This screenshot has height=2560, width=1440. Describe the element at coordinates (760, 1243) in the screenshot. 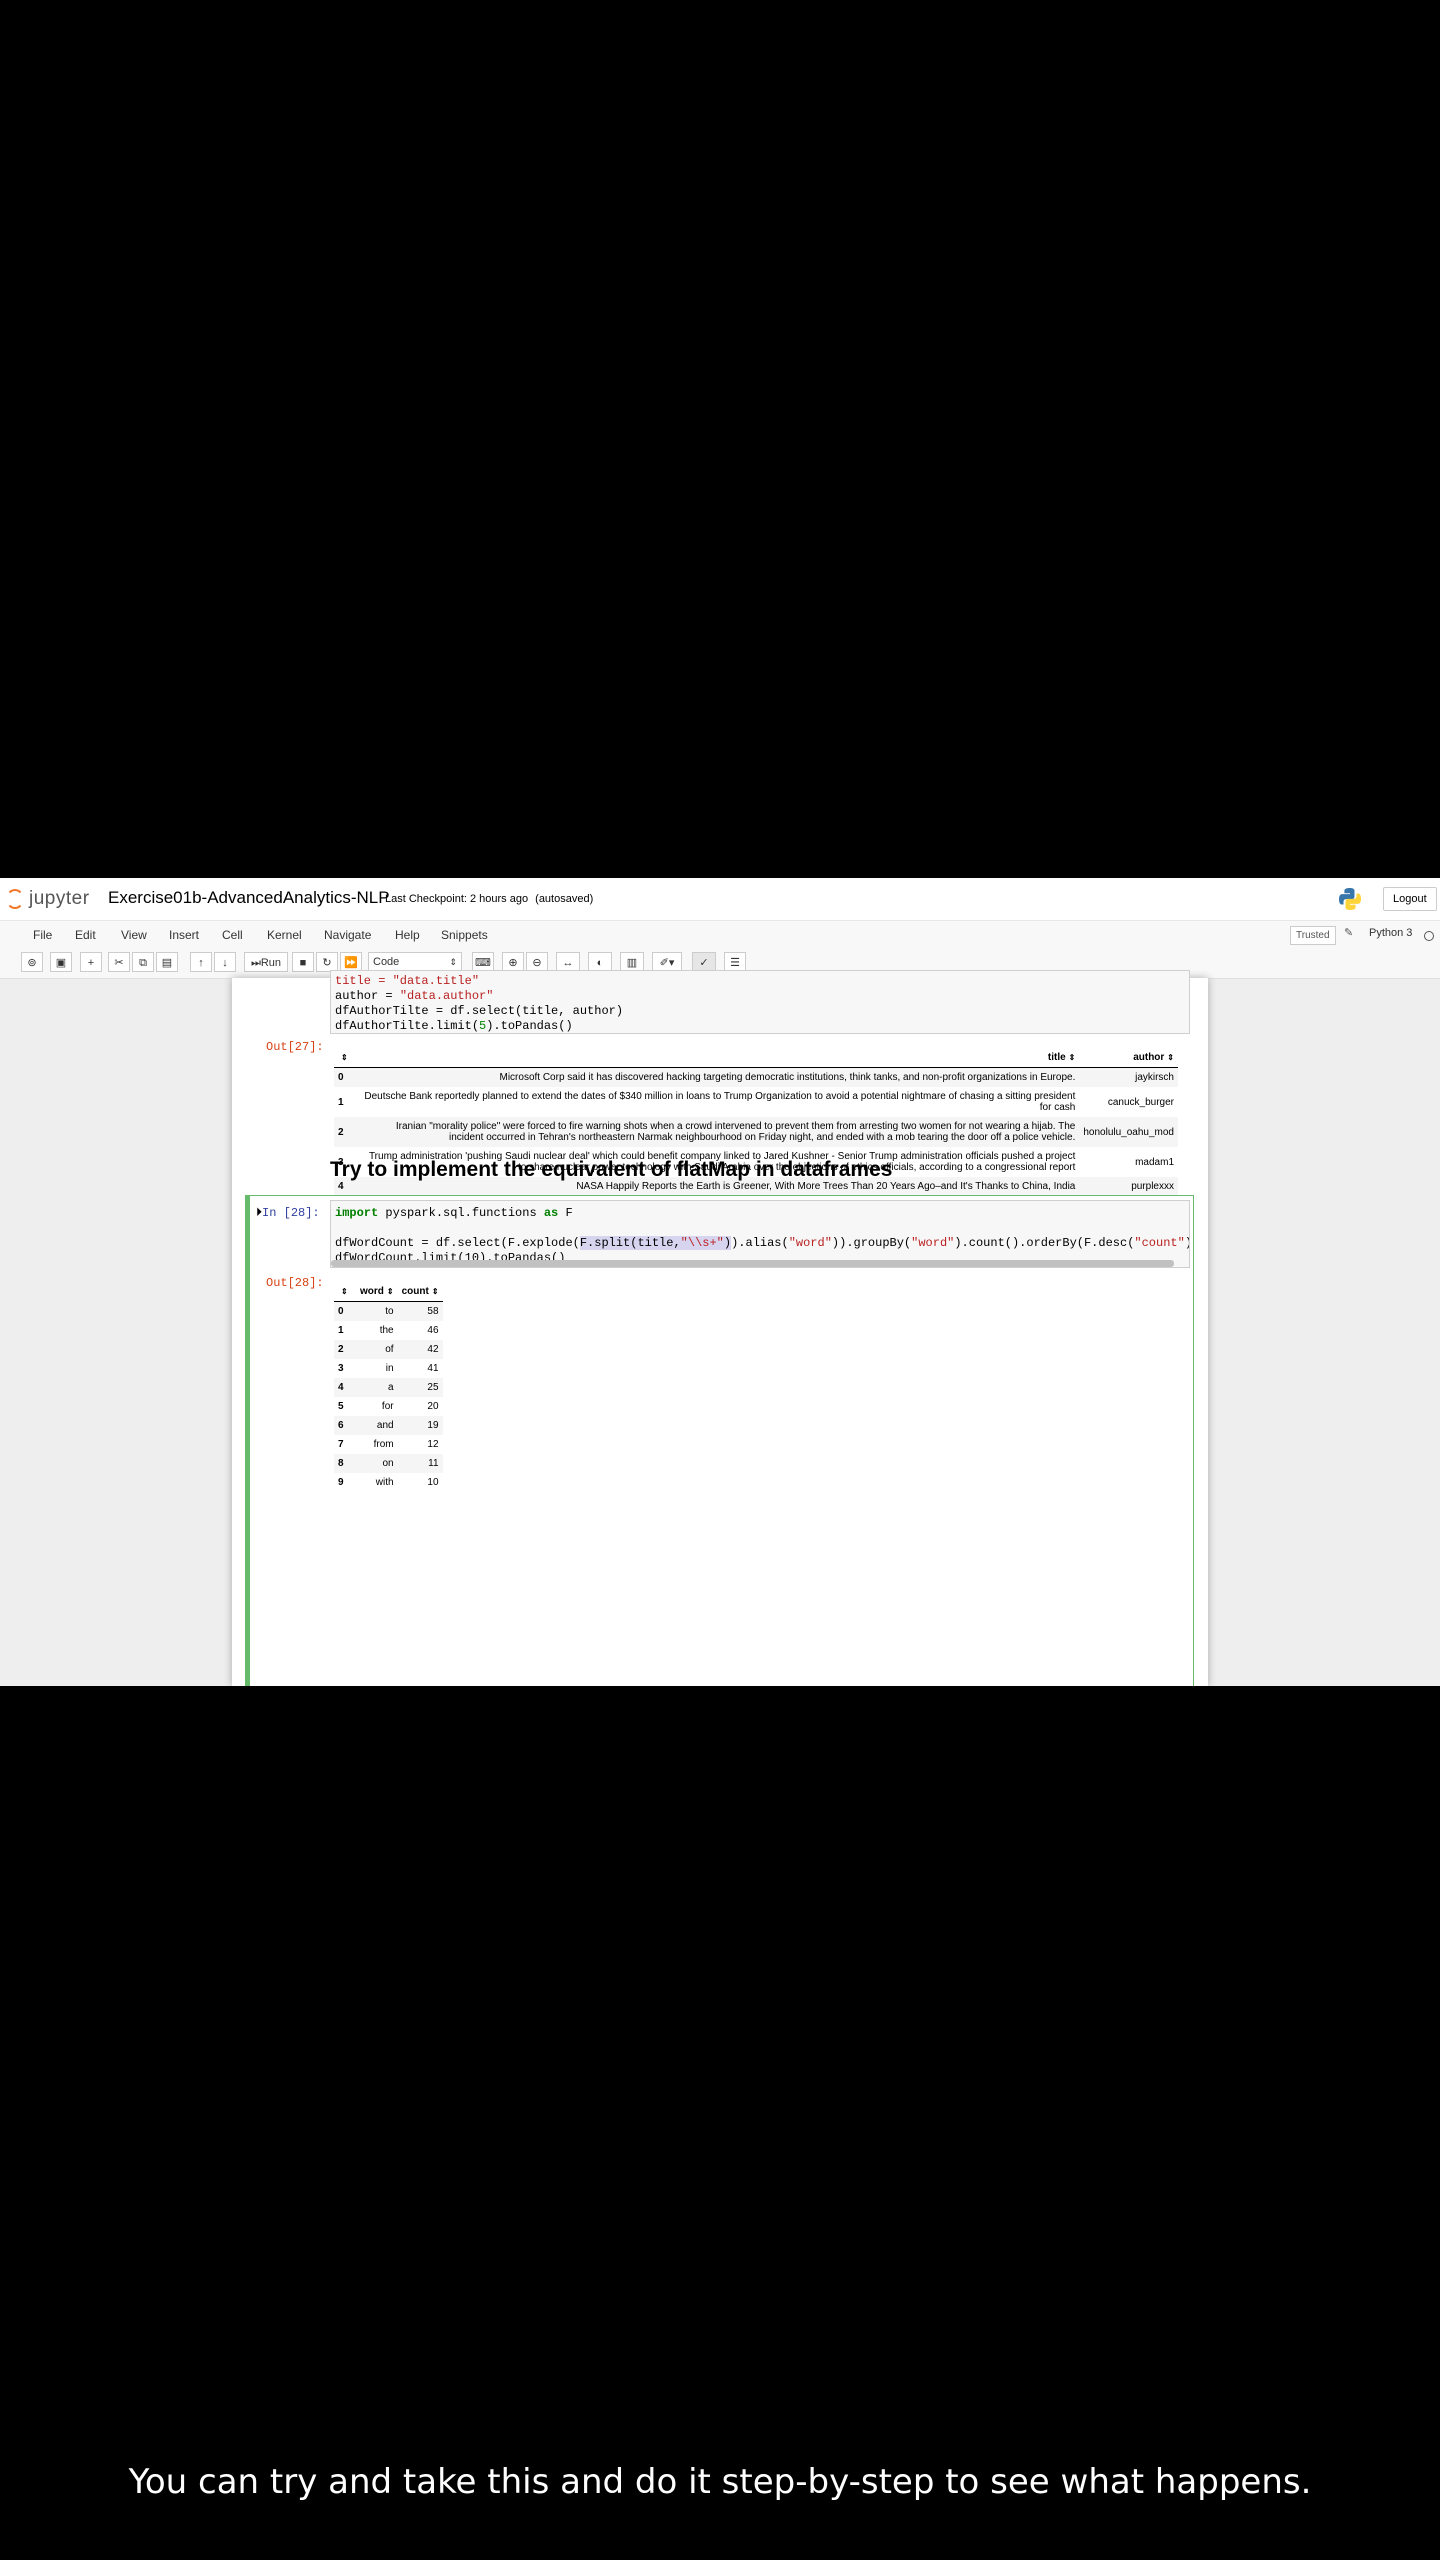

I see `code-text: ).alias(` at that location.